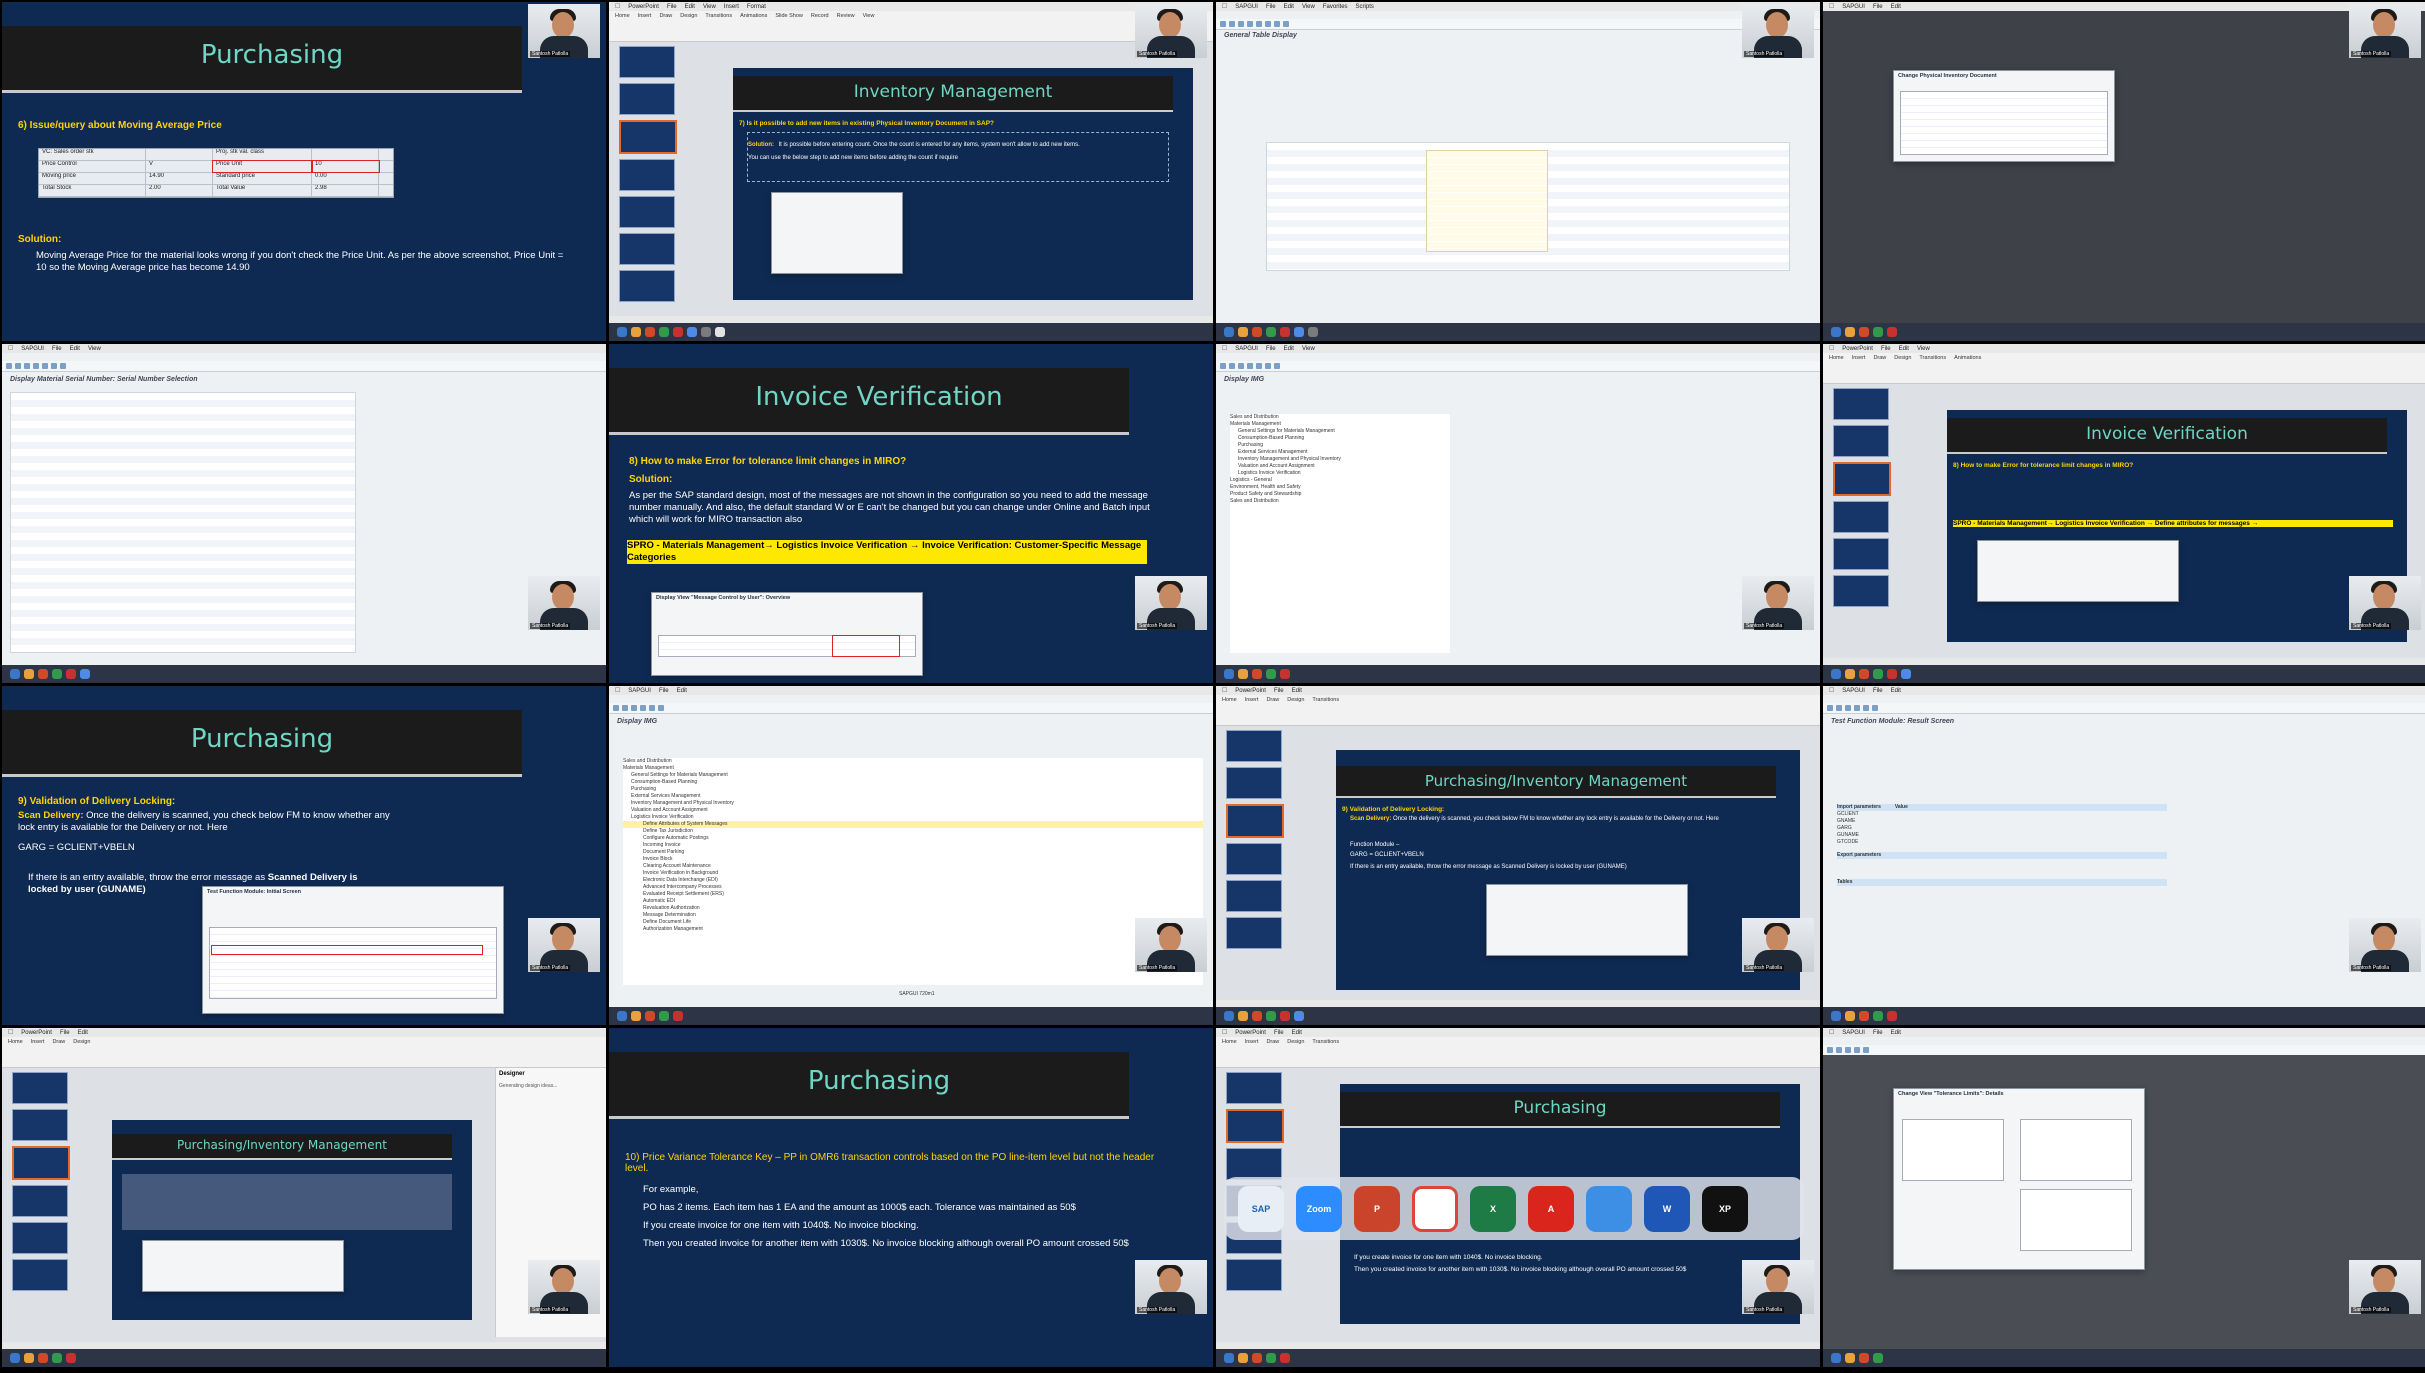 This screenshot has height=1373, width=2425. I want to click on excel-app-icon: X, so click(1493, 1208).